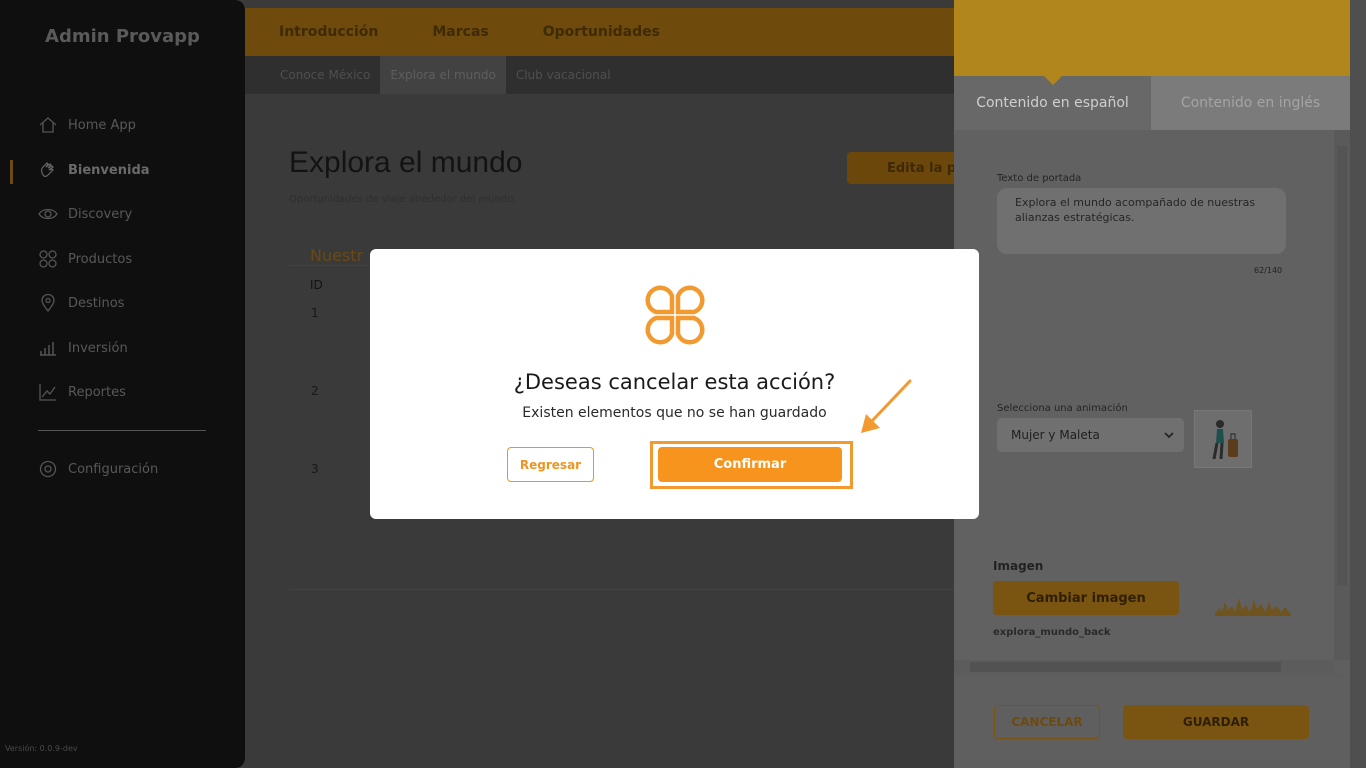 This screenshot has height=768, width=1366. Describe the element at coordinates (1039, 178) in the screenshot. I see `cover-text-label: Texto de portada` at that location.